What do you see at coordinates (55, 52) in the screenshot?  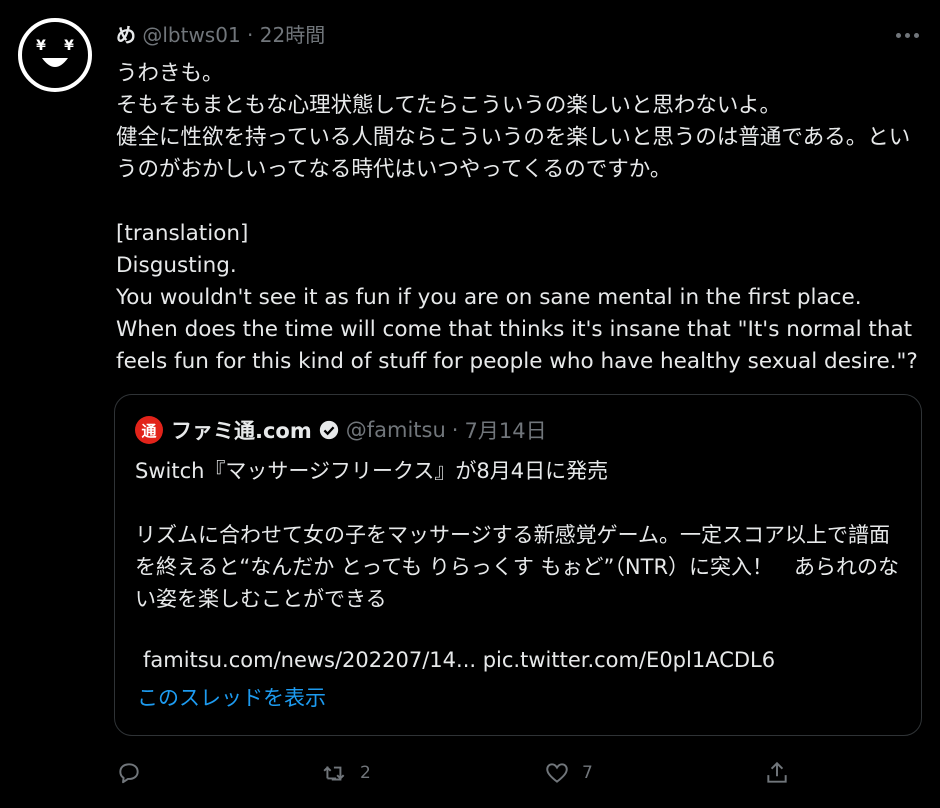 I see `yen-eyes-smiley-icon: ¥ ¥` at bounding box center [55, 52].